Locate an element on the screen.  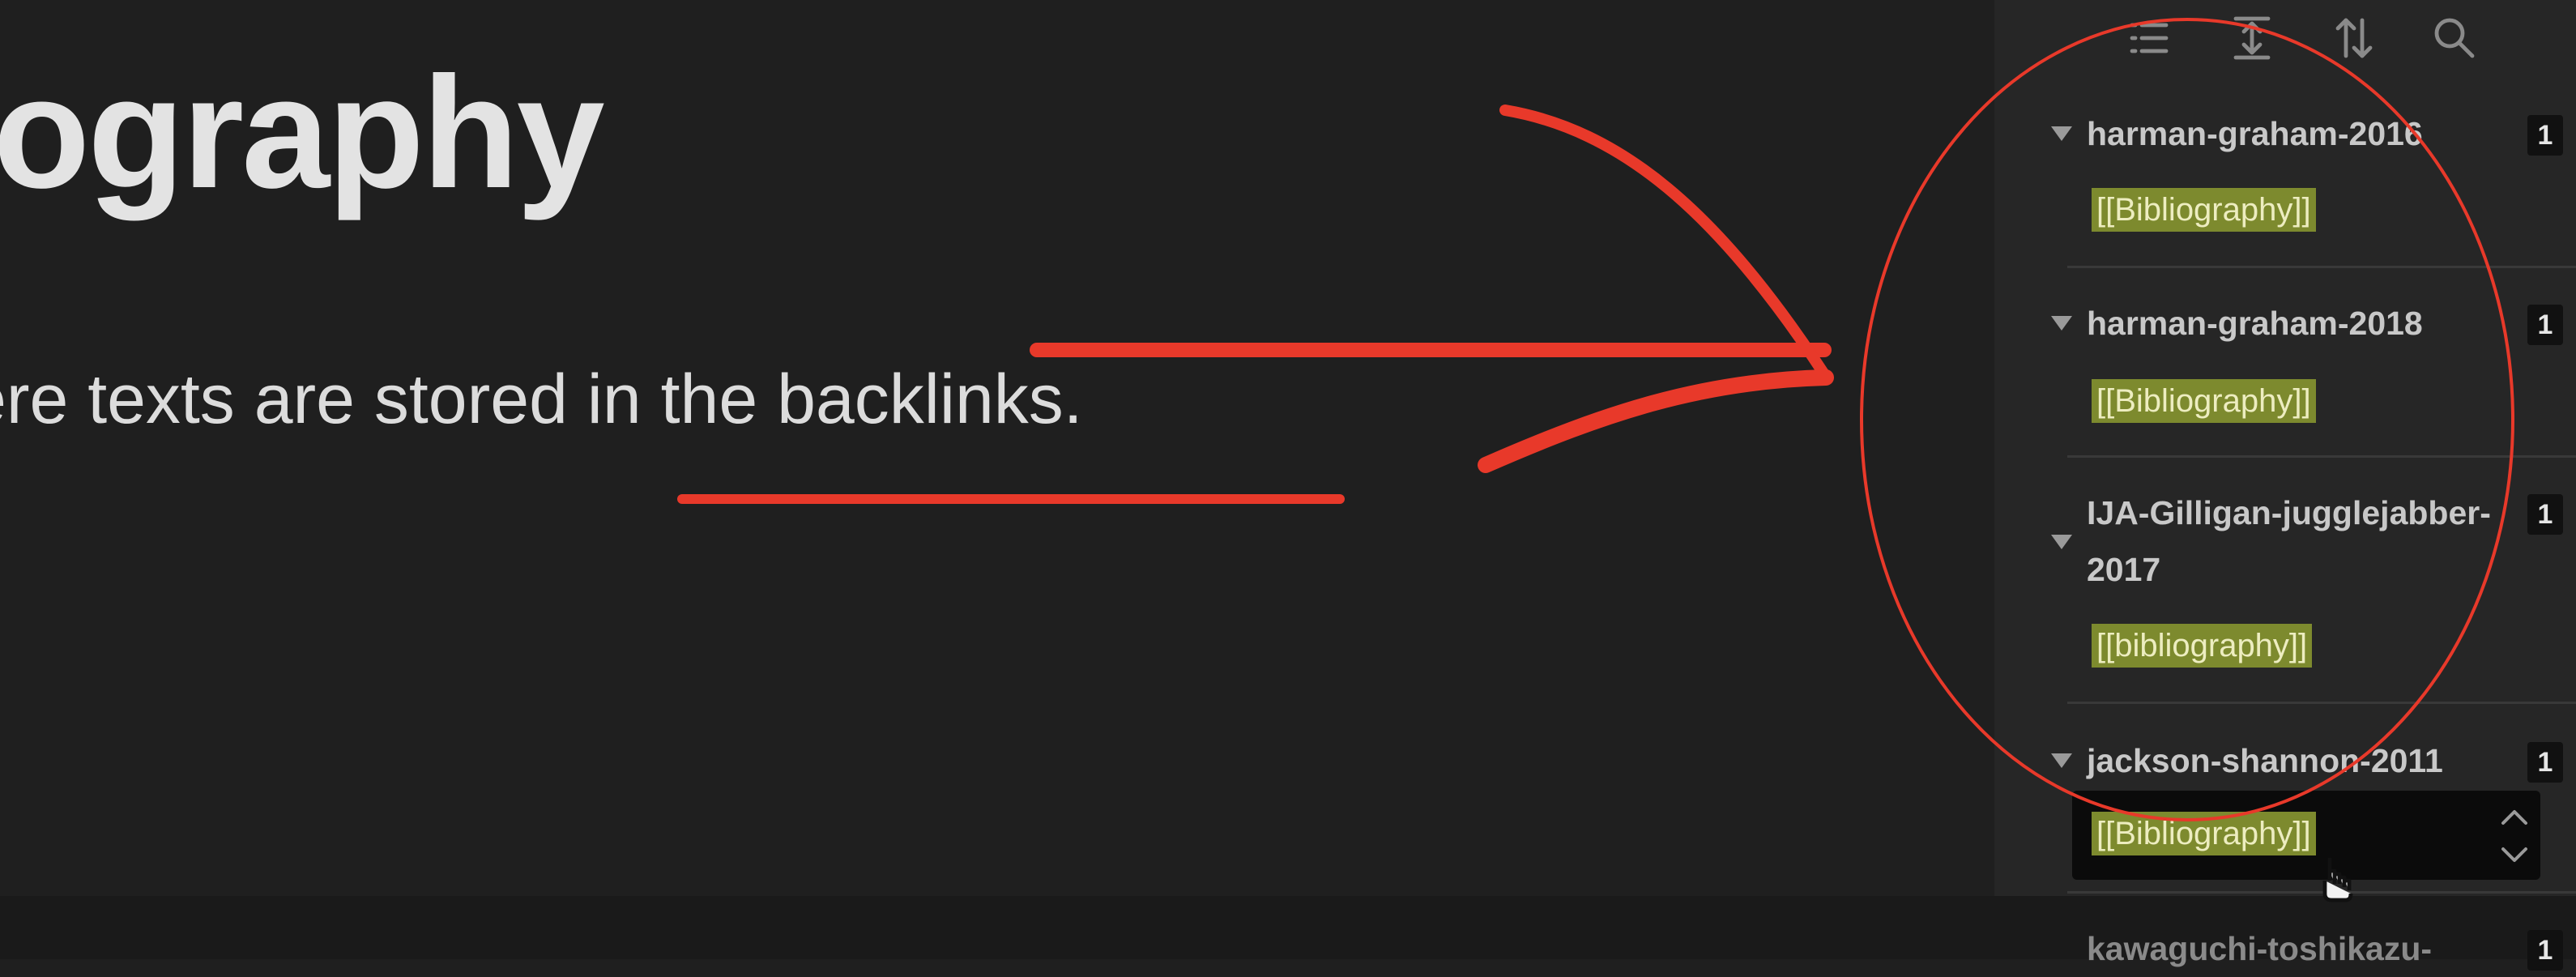
snippet-edit-box: [[Bibliography]] is located at coordinates (2306, 836).